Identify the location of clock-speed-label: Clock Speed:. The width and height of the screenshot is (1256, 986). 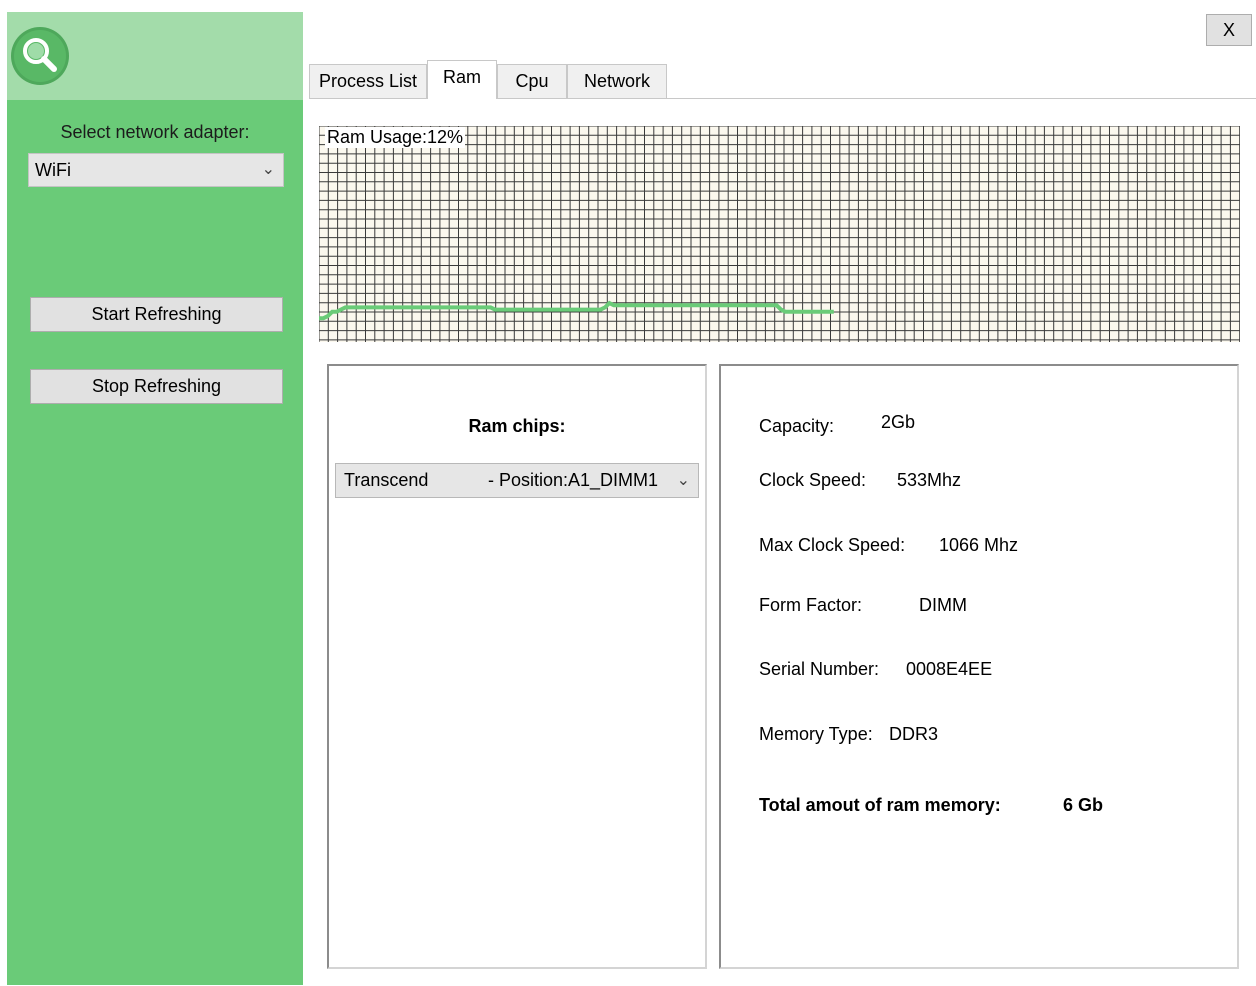
(813, 480).